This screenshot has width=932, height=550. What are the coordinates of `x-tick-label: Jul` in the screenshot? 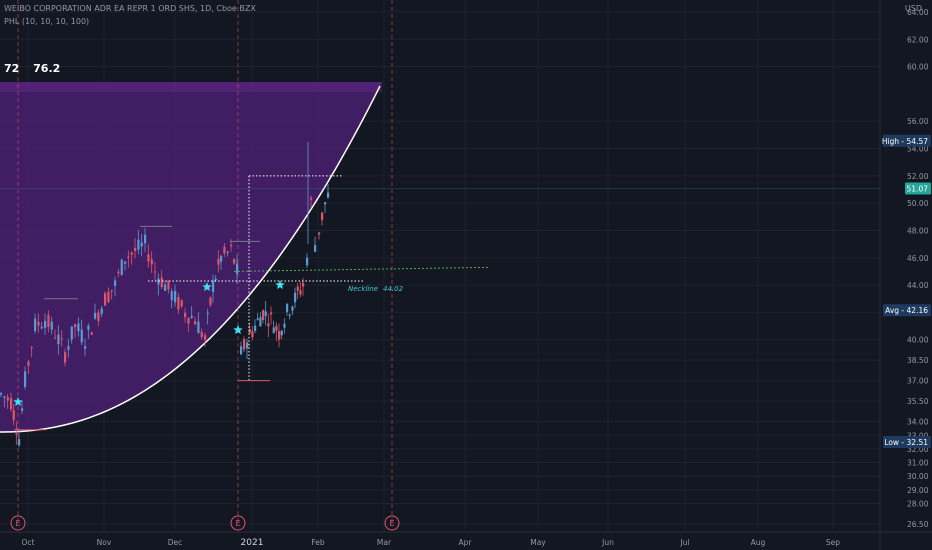 It's located at (684, 542).